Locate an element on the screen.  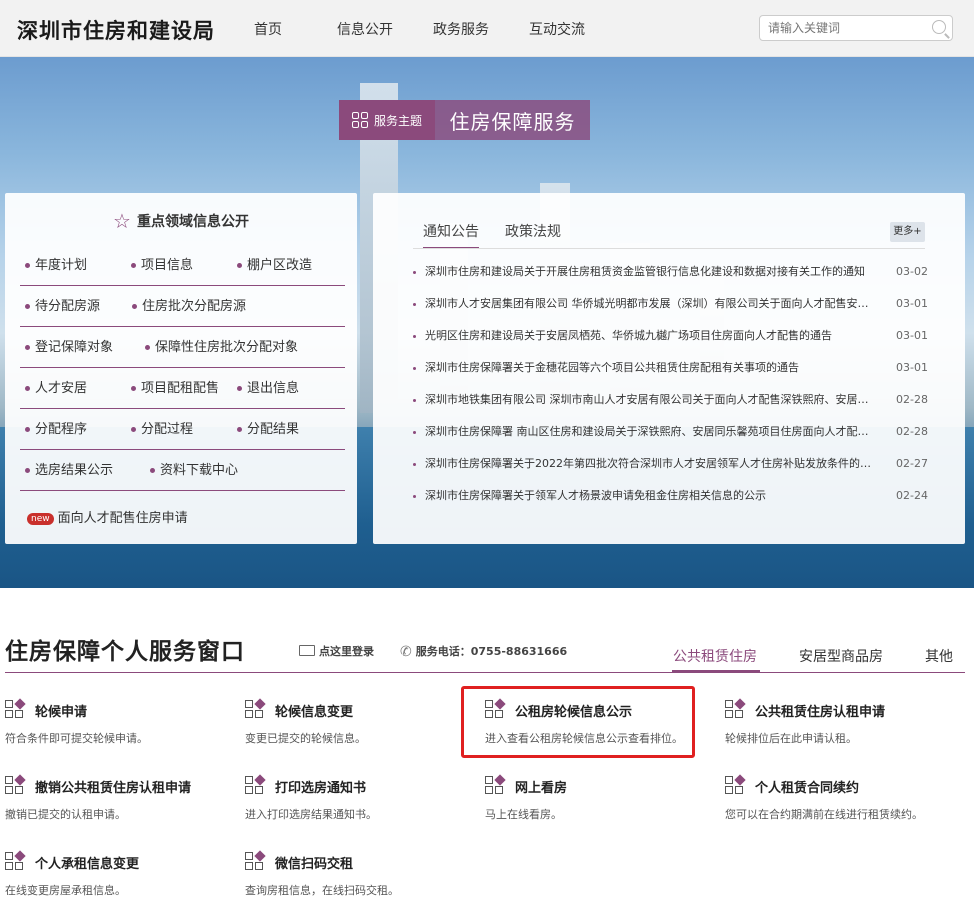
search-input is located at coordinates (840, 28).